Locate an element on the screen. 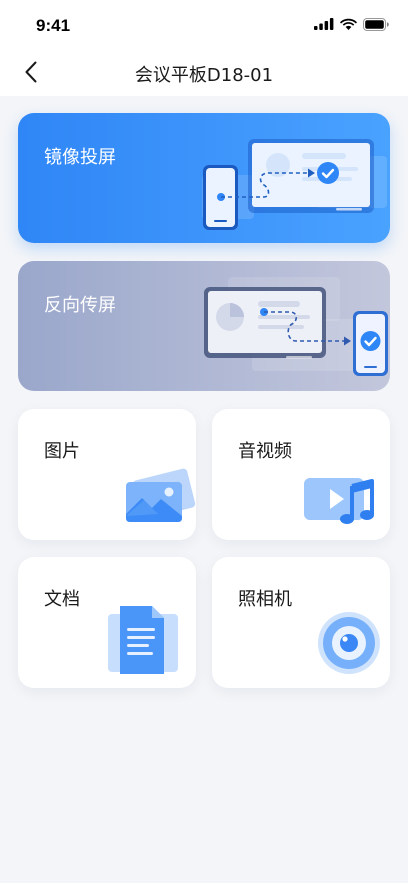  documents-tile: 文档 is located at coordinates (107, 622).